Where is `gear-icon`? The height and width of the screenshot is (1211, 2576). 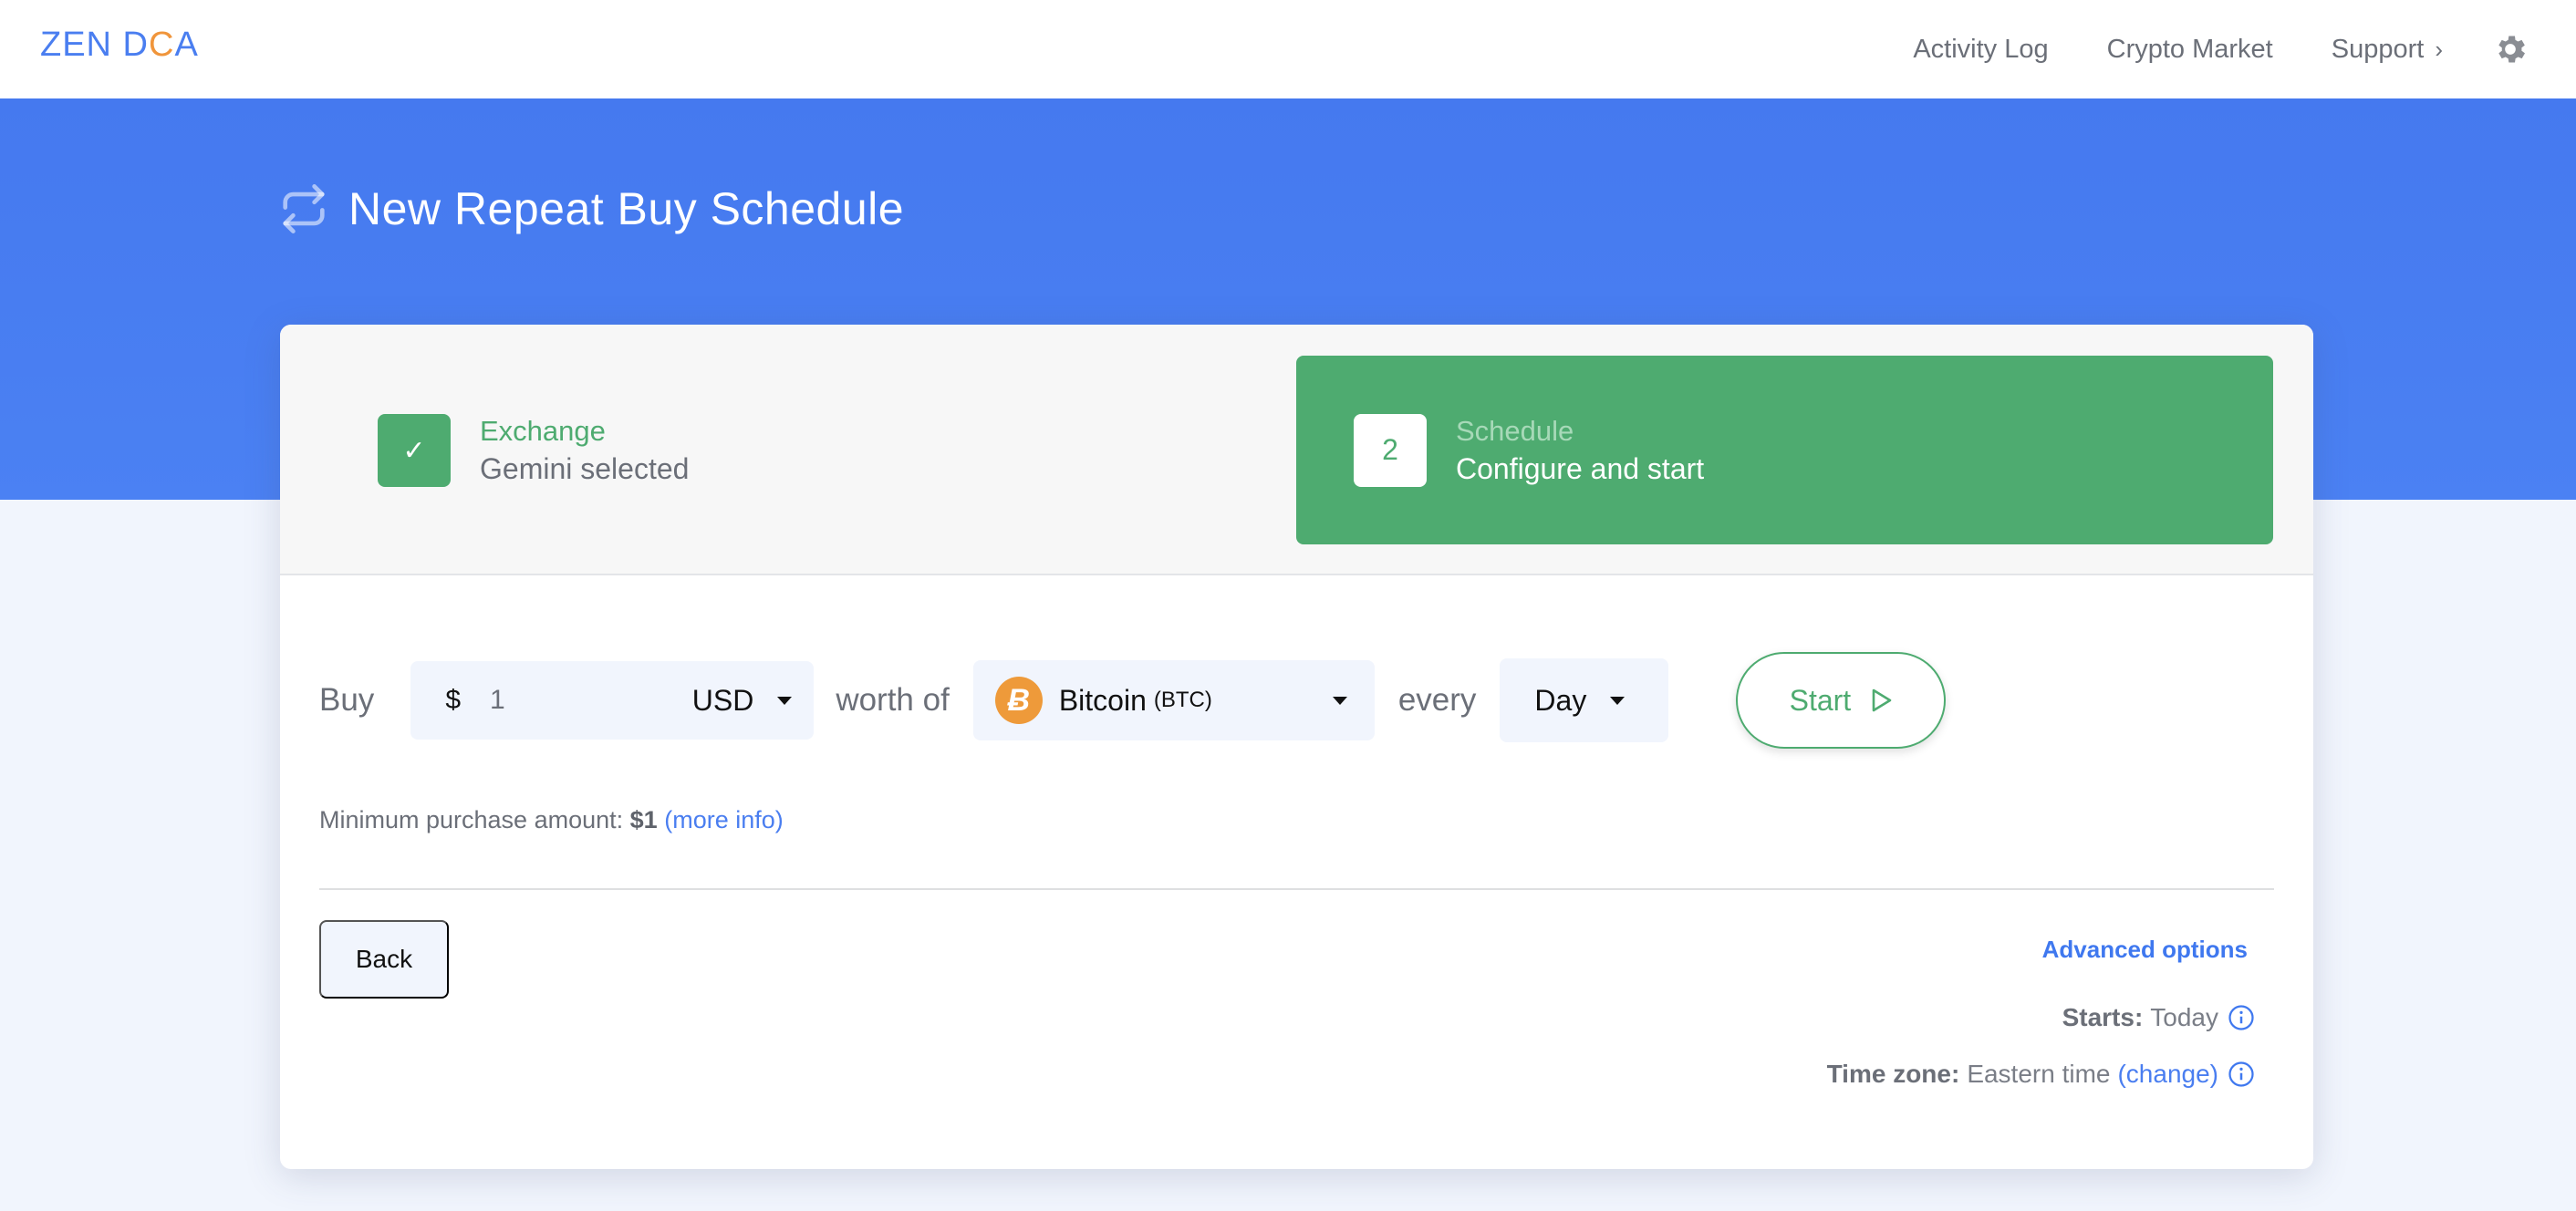 gear-icon is located at coordinates (2510, 49).